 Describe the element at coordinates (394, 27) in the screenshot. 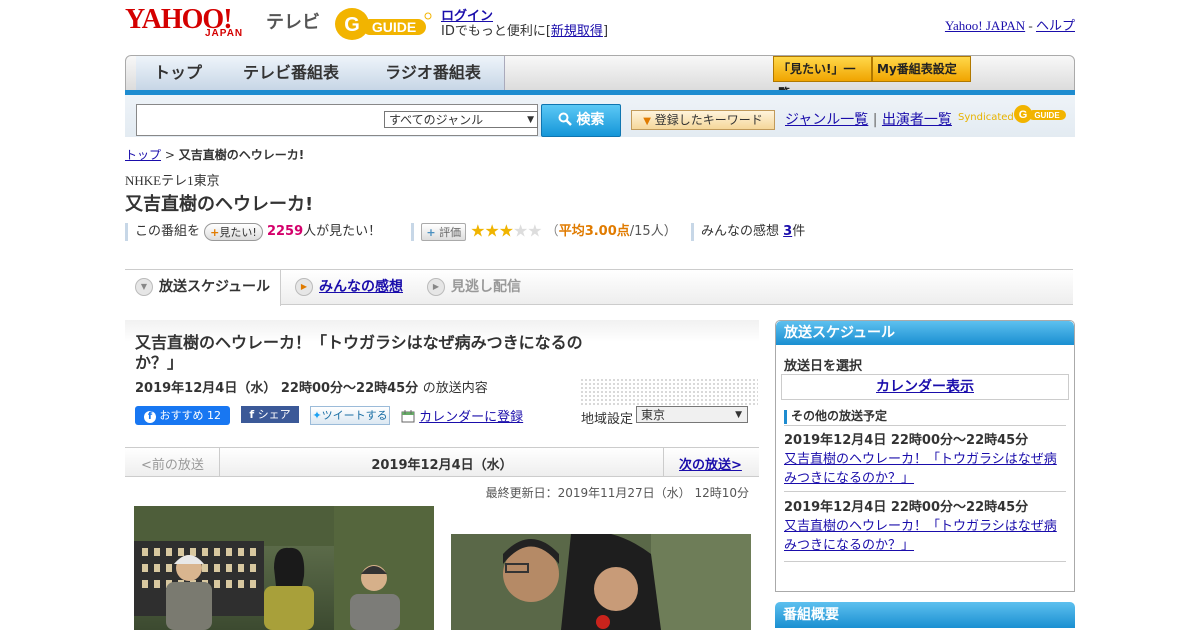

I see `svg-text: GUIDE` at that location.